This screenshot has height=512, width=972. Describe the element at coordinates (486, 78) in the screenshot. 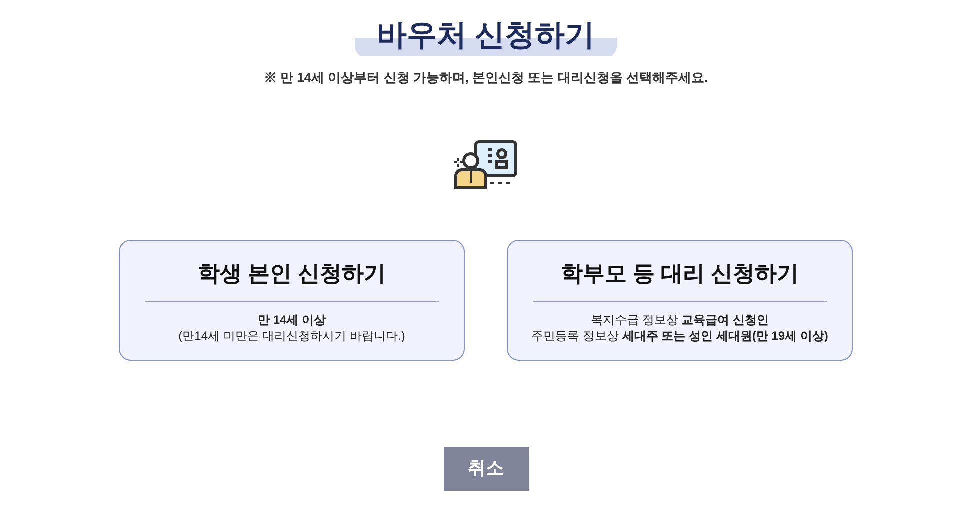

I see `notice-text: ※ 만 14세 이상부터 신청 가능하며, 본인신청 또는 대리신청을 선택해주세요.` at that location.